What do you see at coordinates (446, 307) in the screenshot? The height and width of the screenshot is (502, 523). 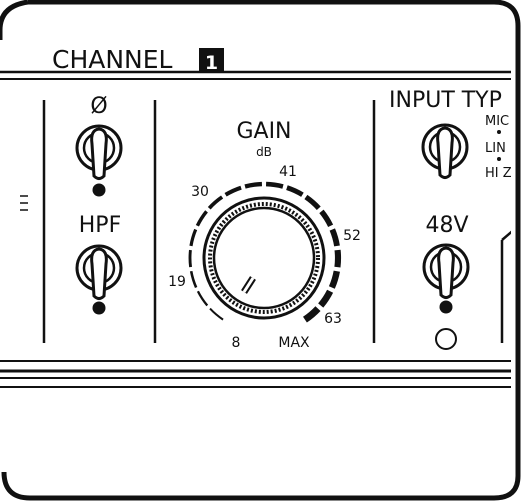 I see `phantom-power-indicator-led` at bounding box center [446, 307].